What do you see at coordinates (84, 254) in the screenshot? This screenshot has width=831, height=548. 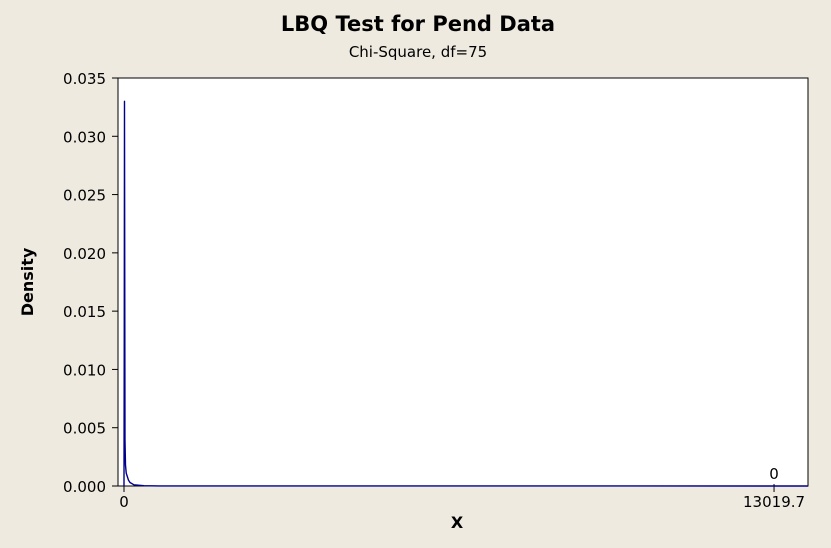 I see `y-tick-label: 0.020` at bounding box center [84, 254].